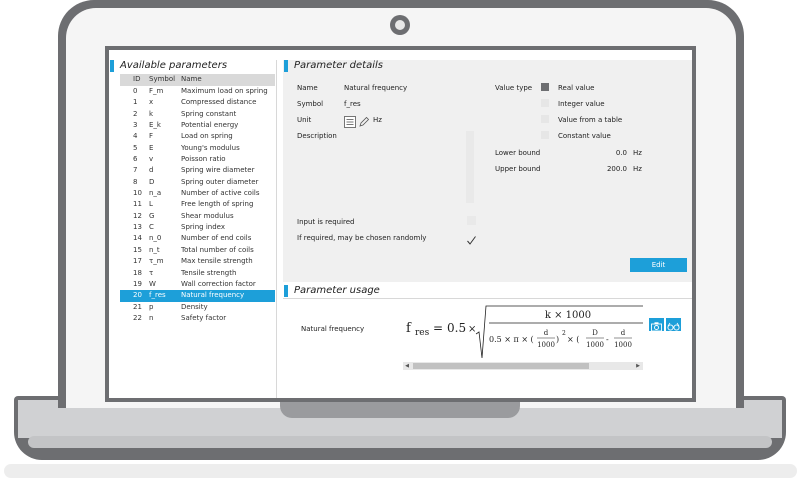 The height and width of the screenshot is (483, 801). Describe the element at coordinates (637, 153) in the screenshot. I see `lower-bound-unit: Hz` at that location.